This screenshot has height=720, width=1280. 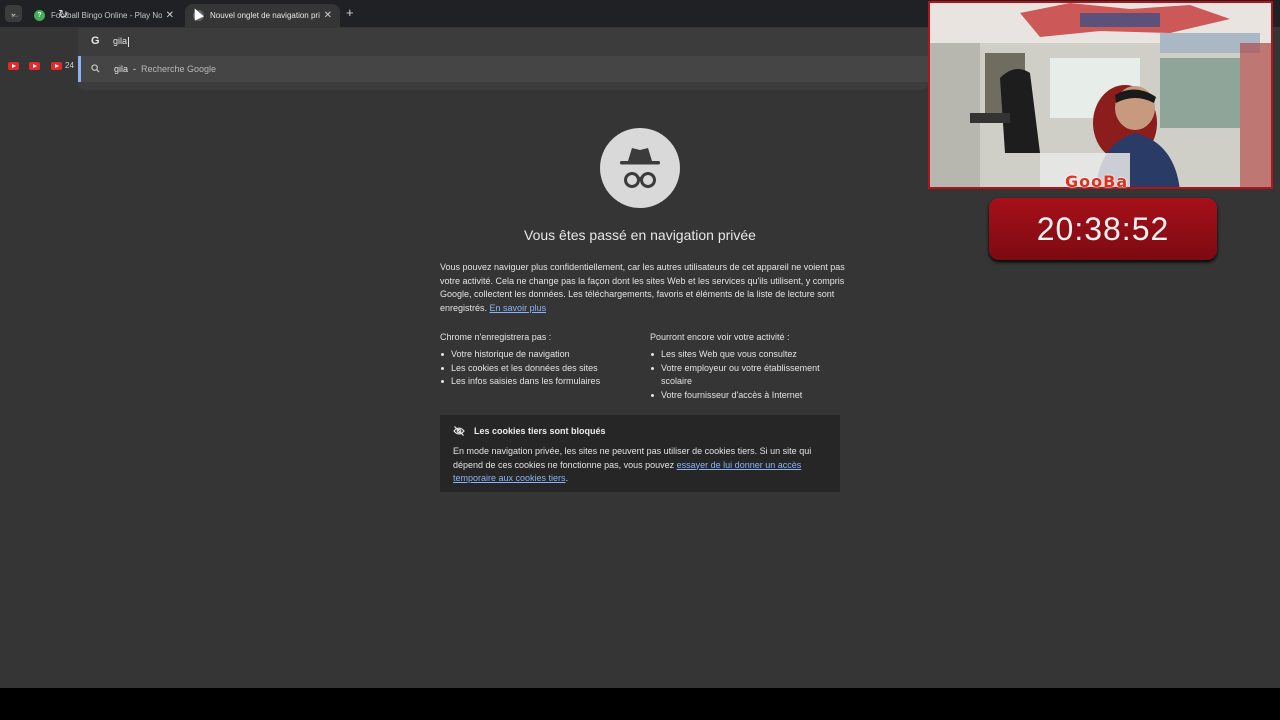 I want to click on timer-value: 20:38:52, so click(x=1103, y=229).